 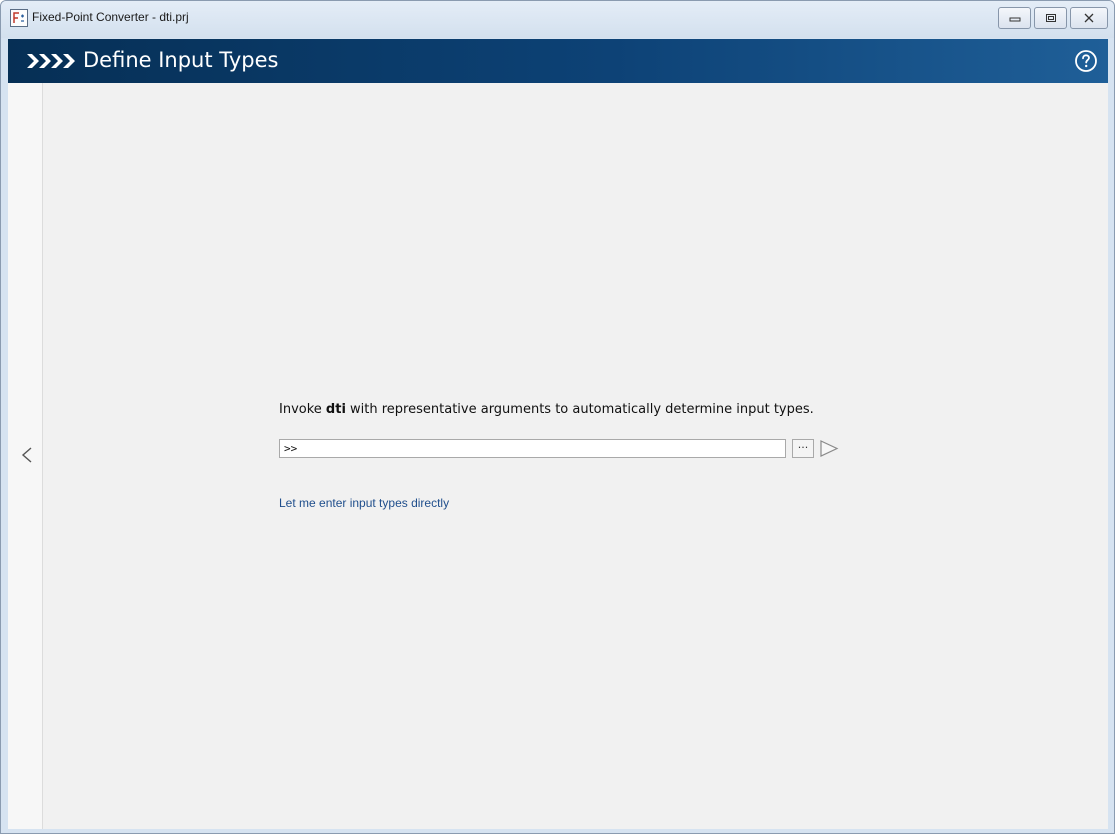 I want to click on close-button, so click(x=1089, y=18).